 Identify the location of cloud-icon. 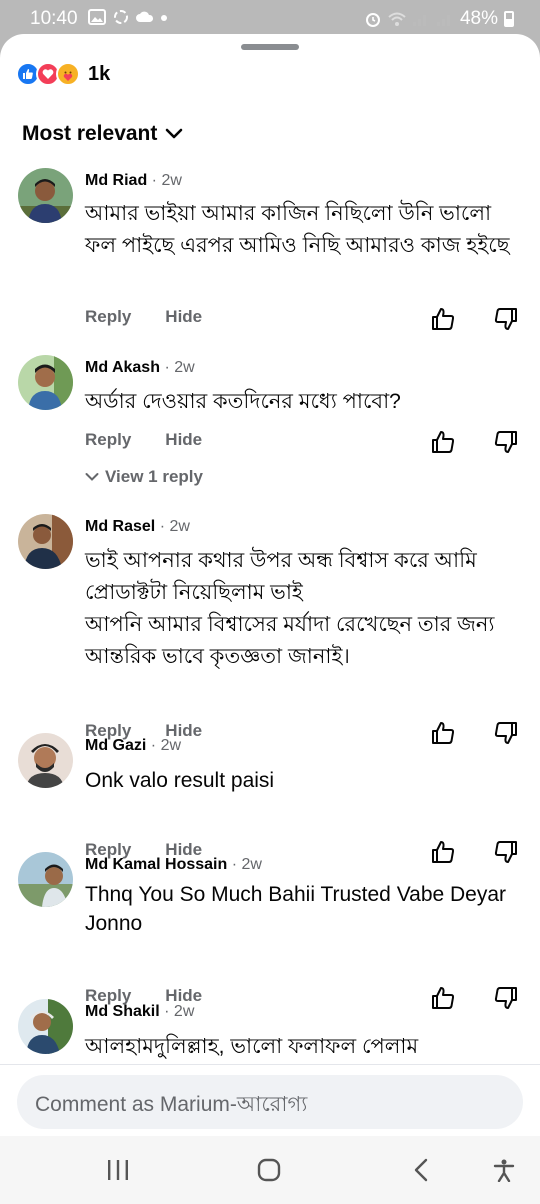
(145, 16).